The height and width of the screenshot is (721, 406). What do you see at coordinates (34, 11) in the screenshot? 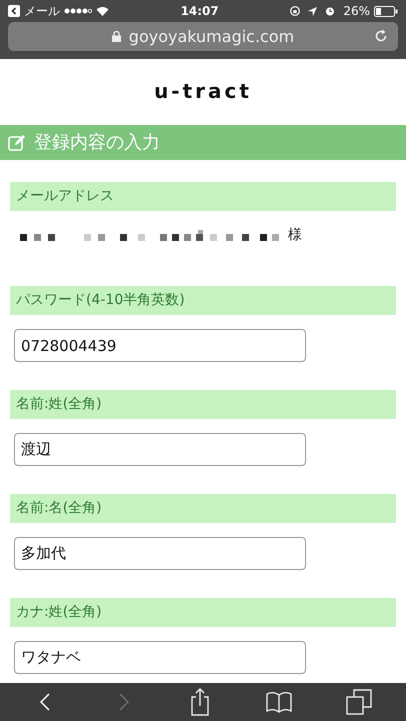
I see `back-to-app-link: メール` at bounding box center [34, 11].